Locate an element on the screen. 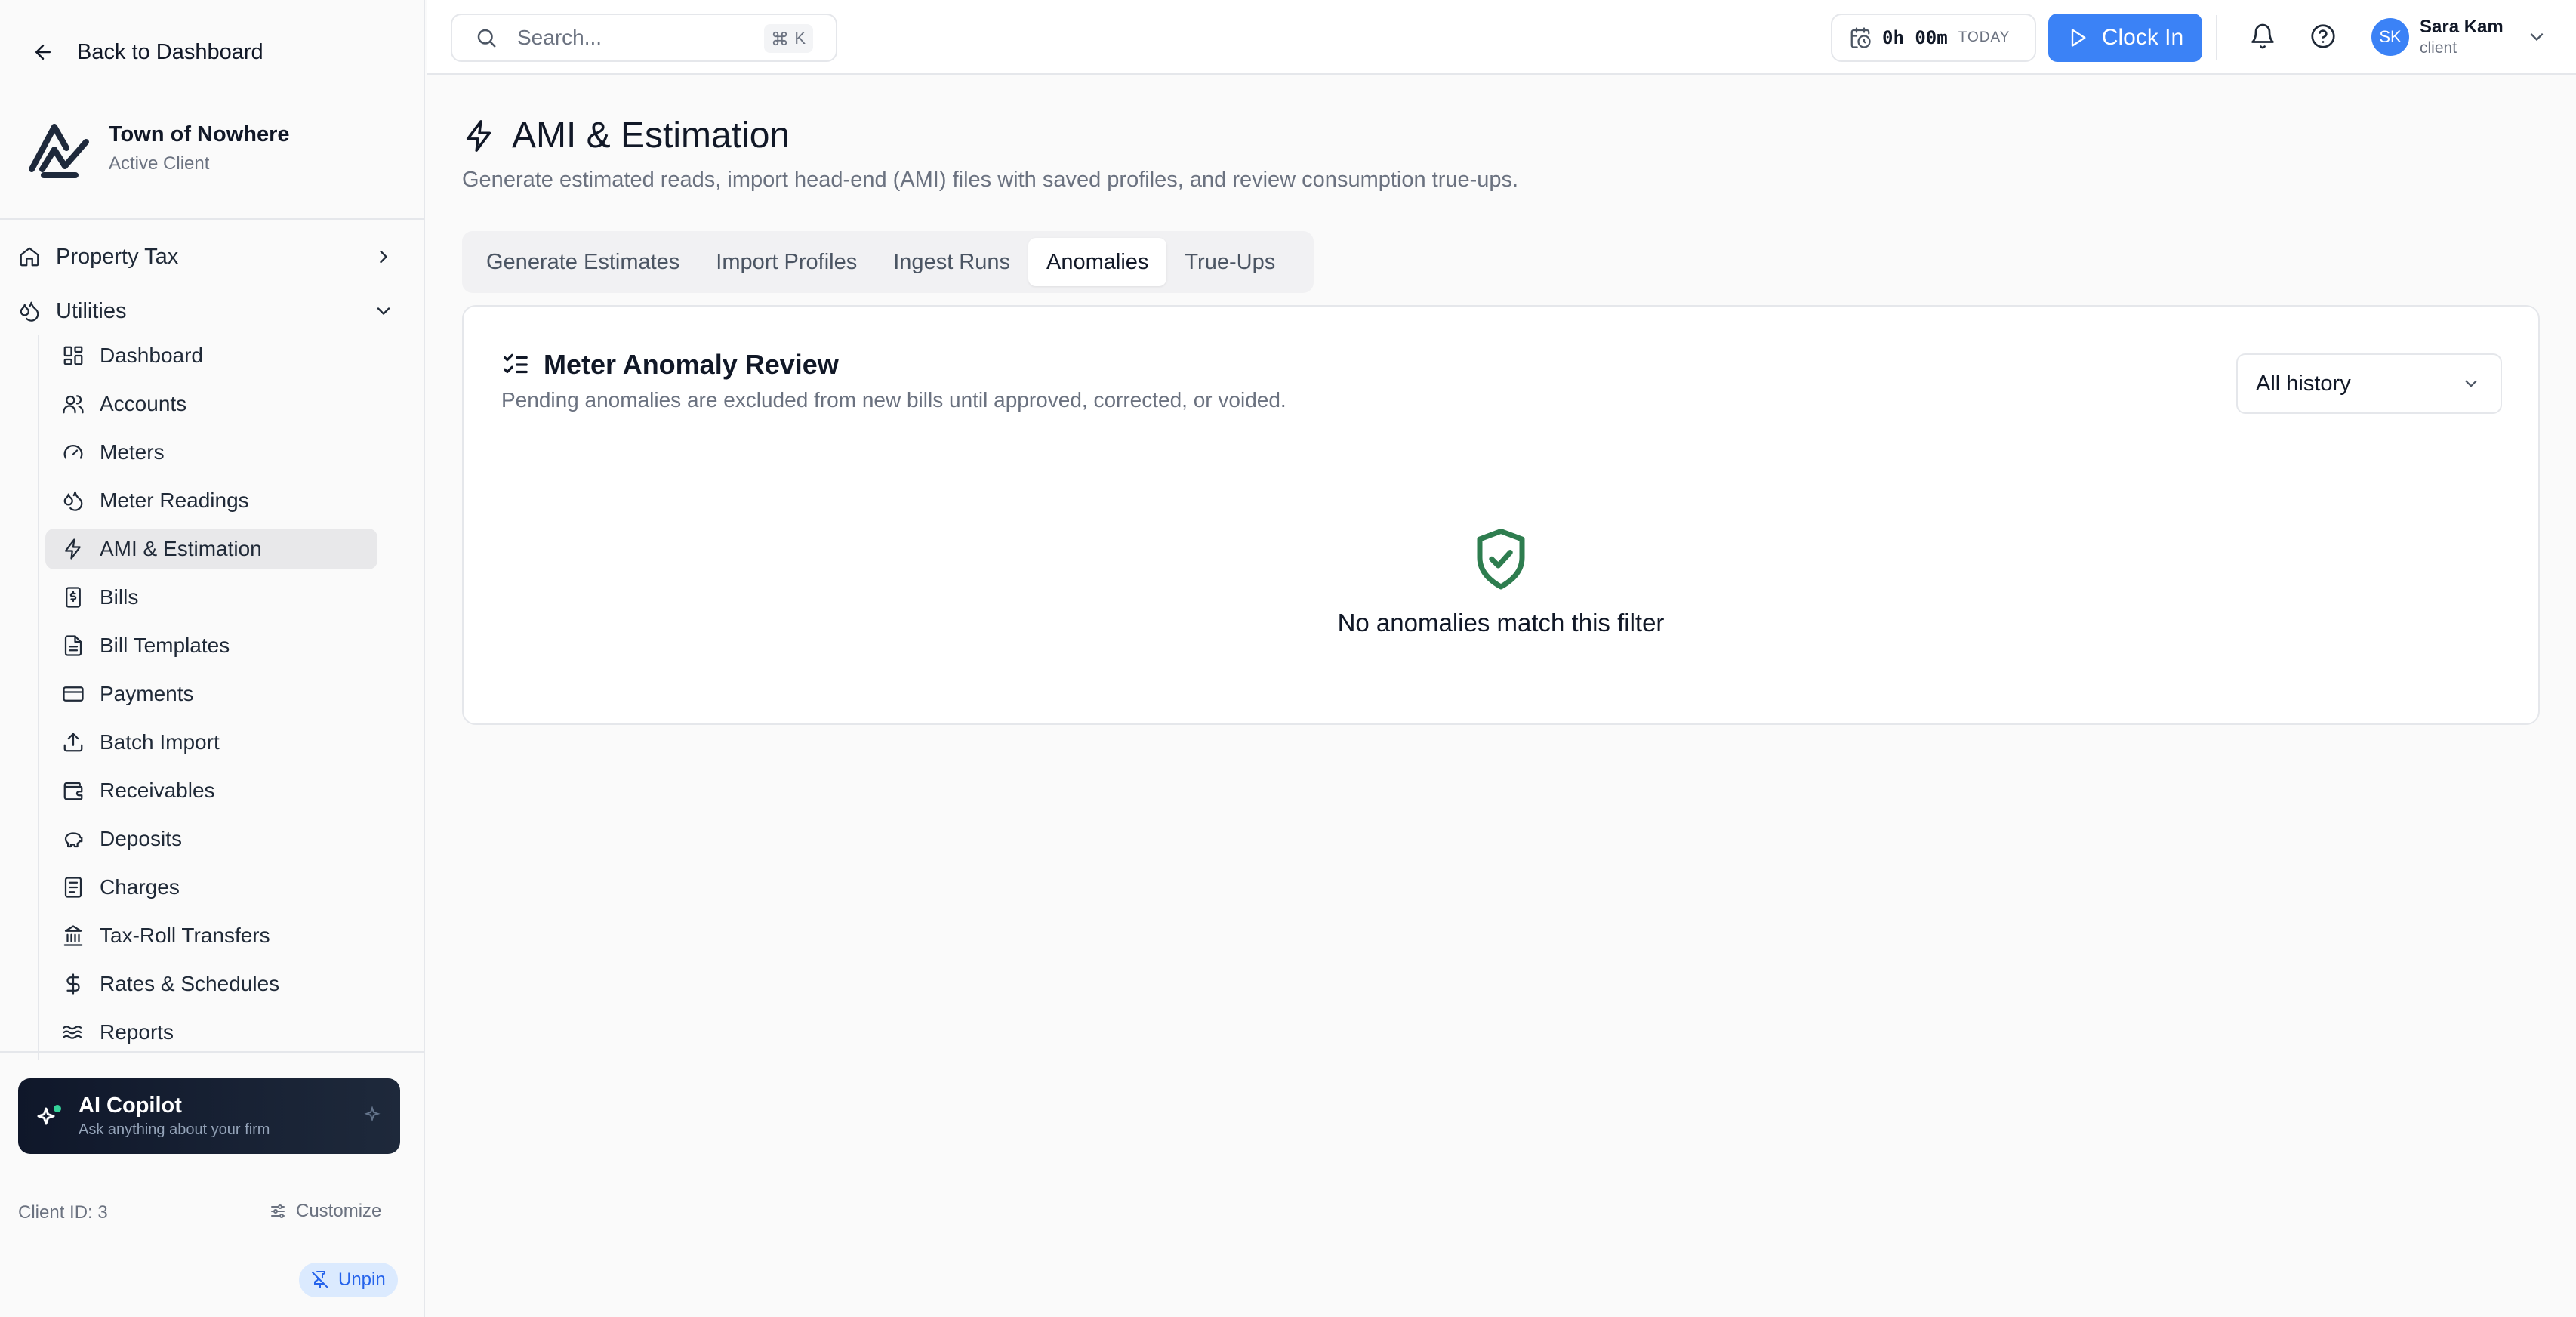 The image size is (2576, 1317). copilot-subtitle: Ask anything about your firm is located at coordinates (174, 1129).